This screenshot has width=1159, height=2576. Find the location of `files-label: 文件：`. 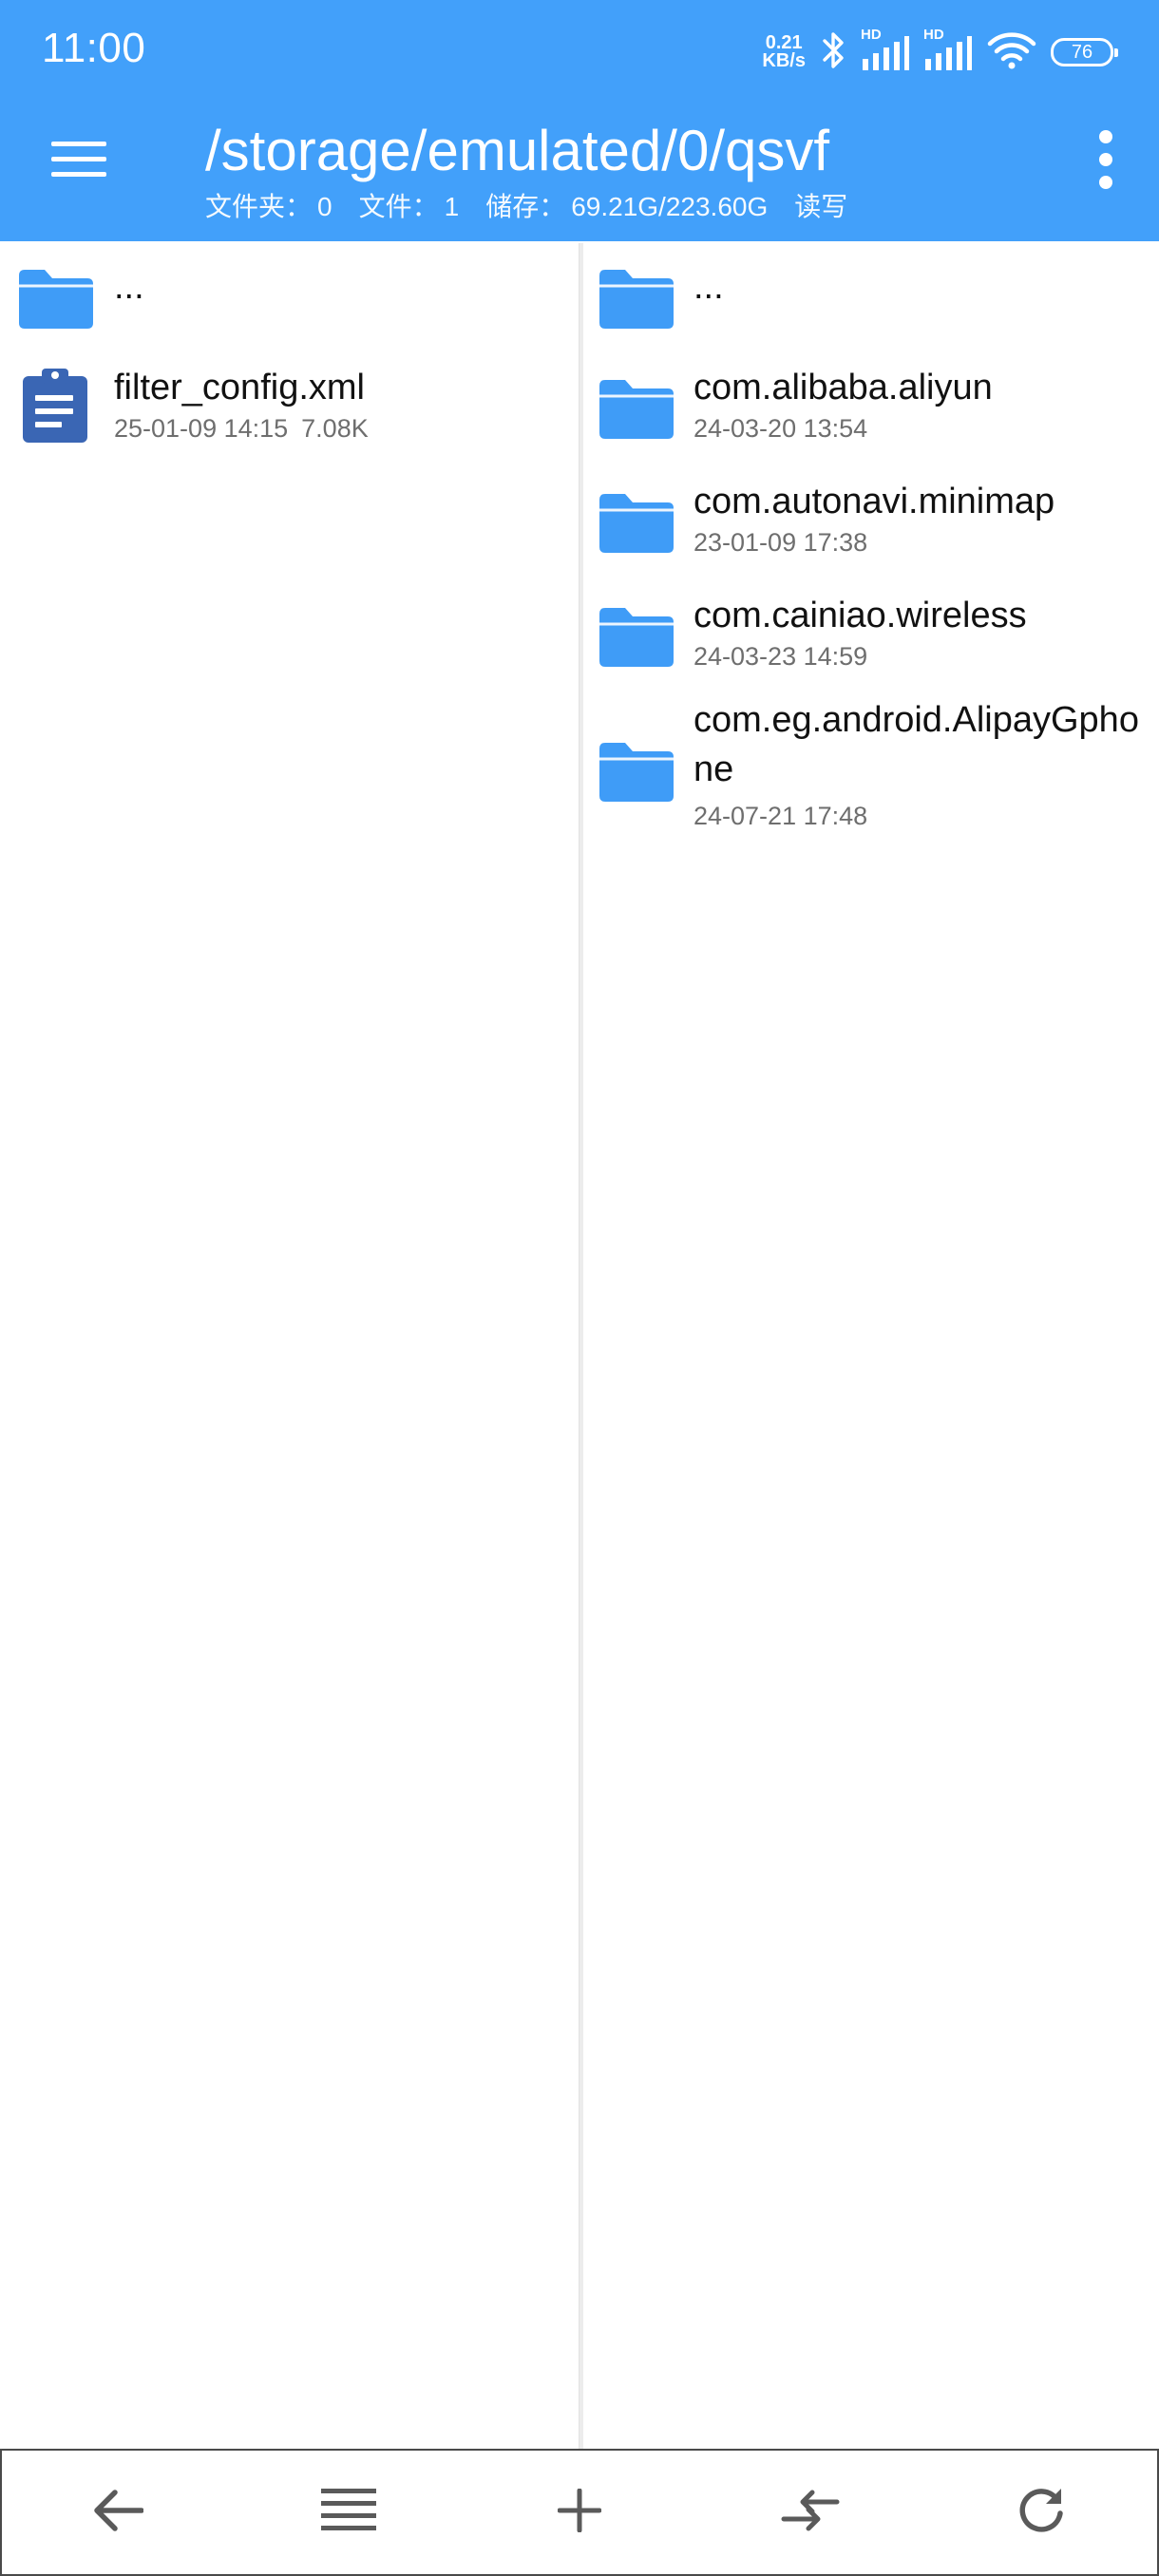

files-label: 文件： is located at coordinates (398, 206).